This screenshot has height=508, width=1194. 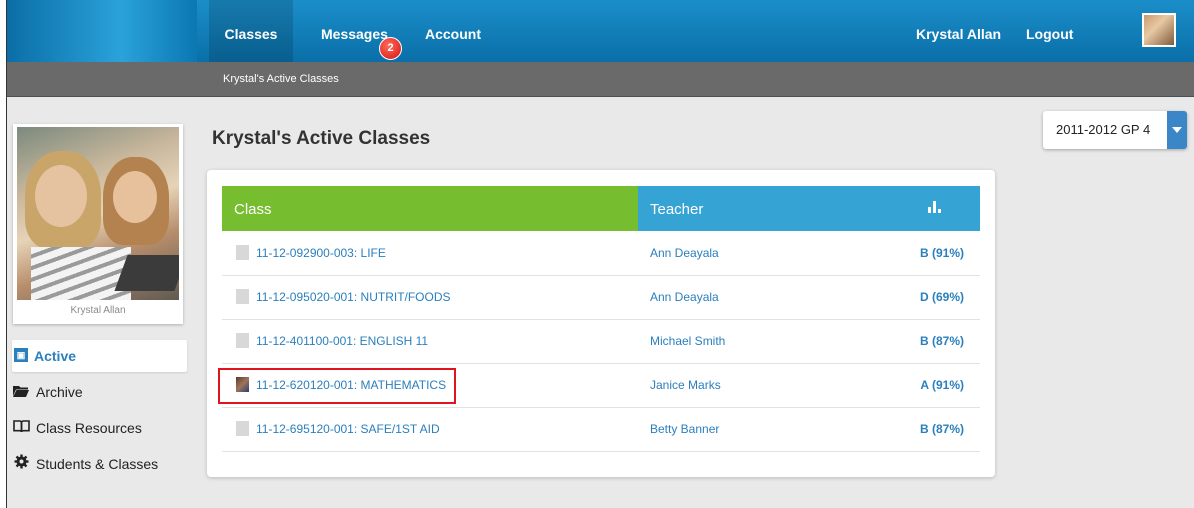 What do you see at coordinates (59, 392) in the screenshot?
I see `sidebar-item-label: Archive` at bounding box center [59, 392].